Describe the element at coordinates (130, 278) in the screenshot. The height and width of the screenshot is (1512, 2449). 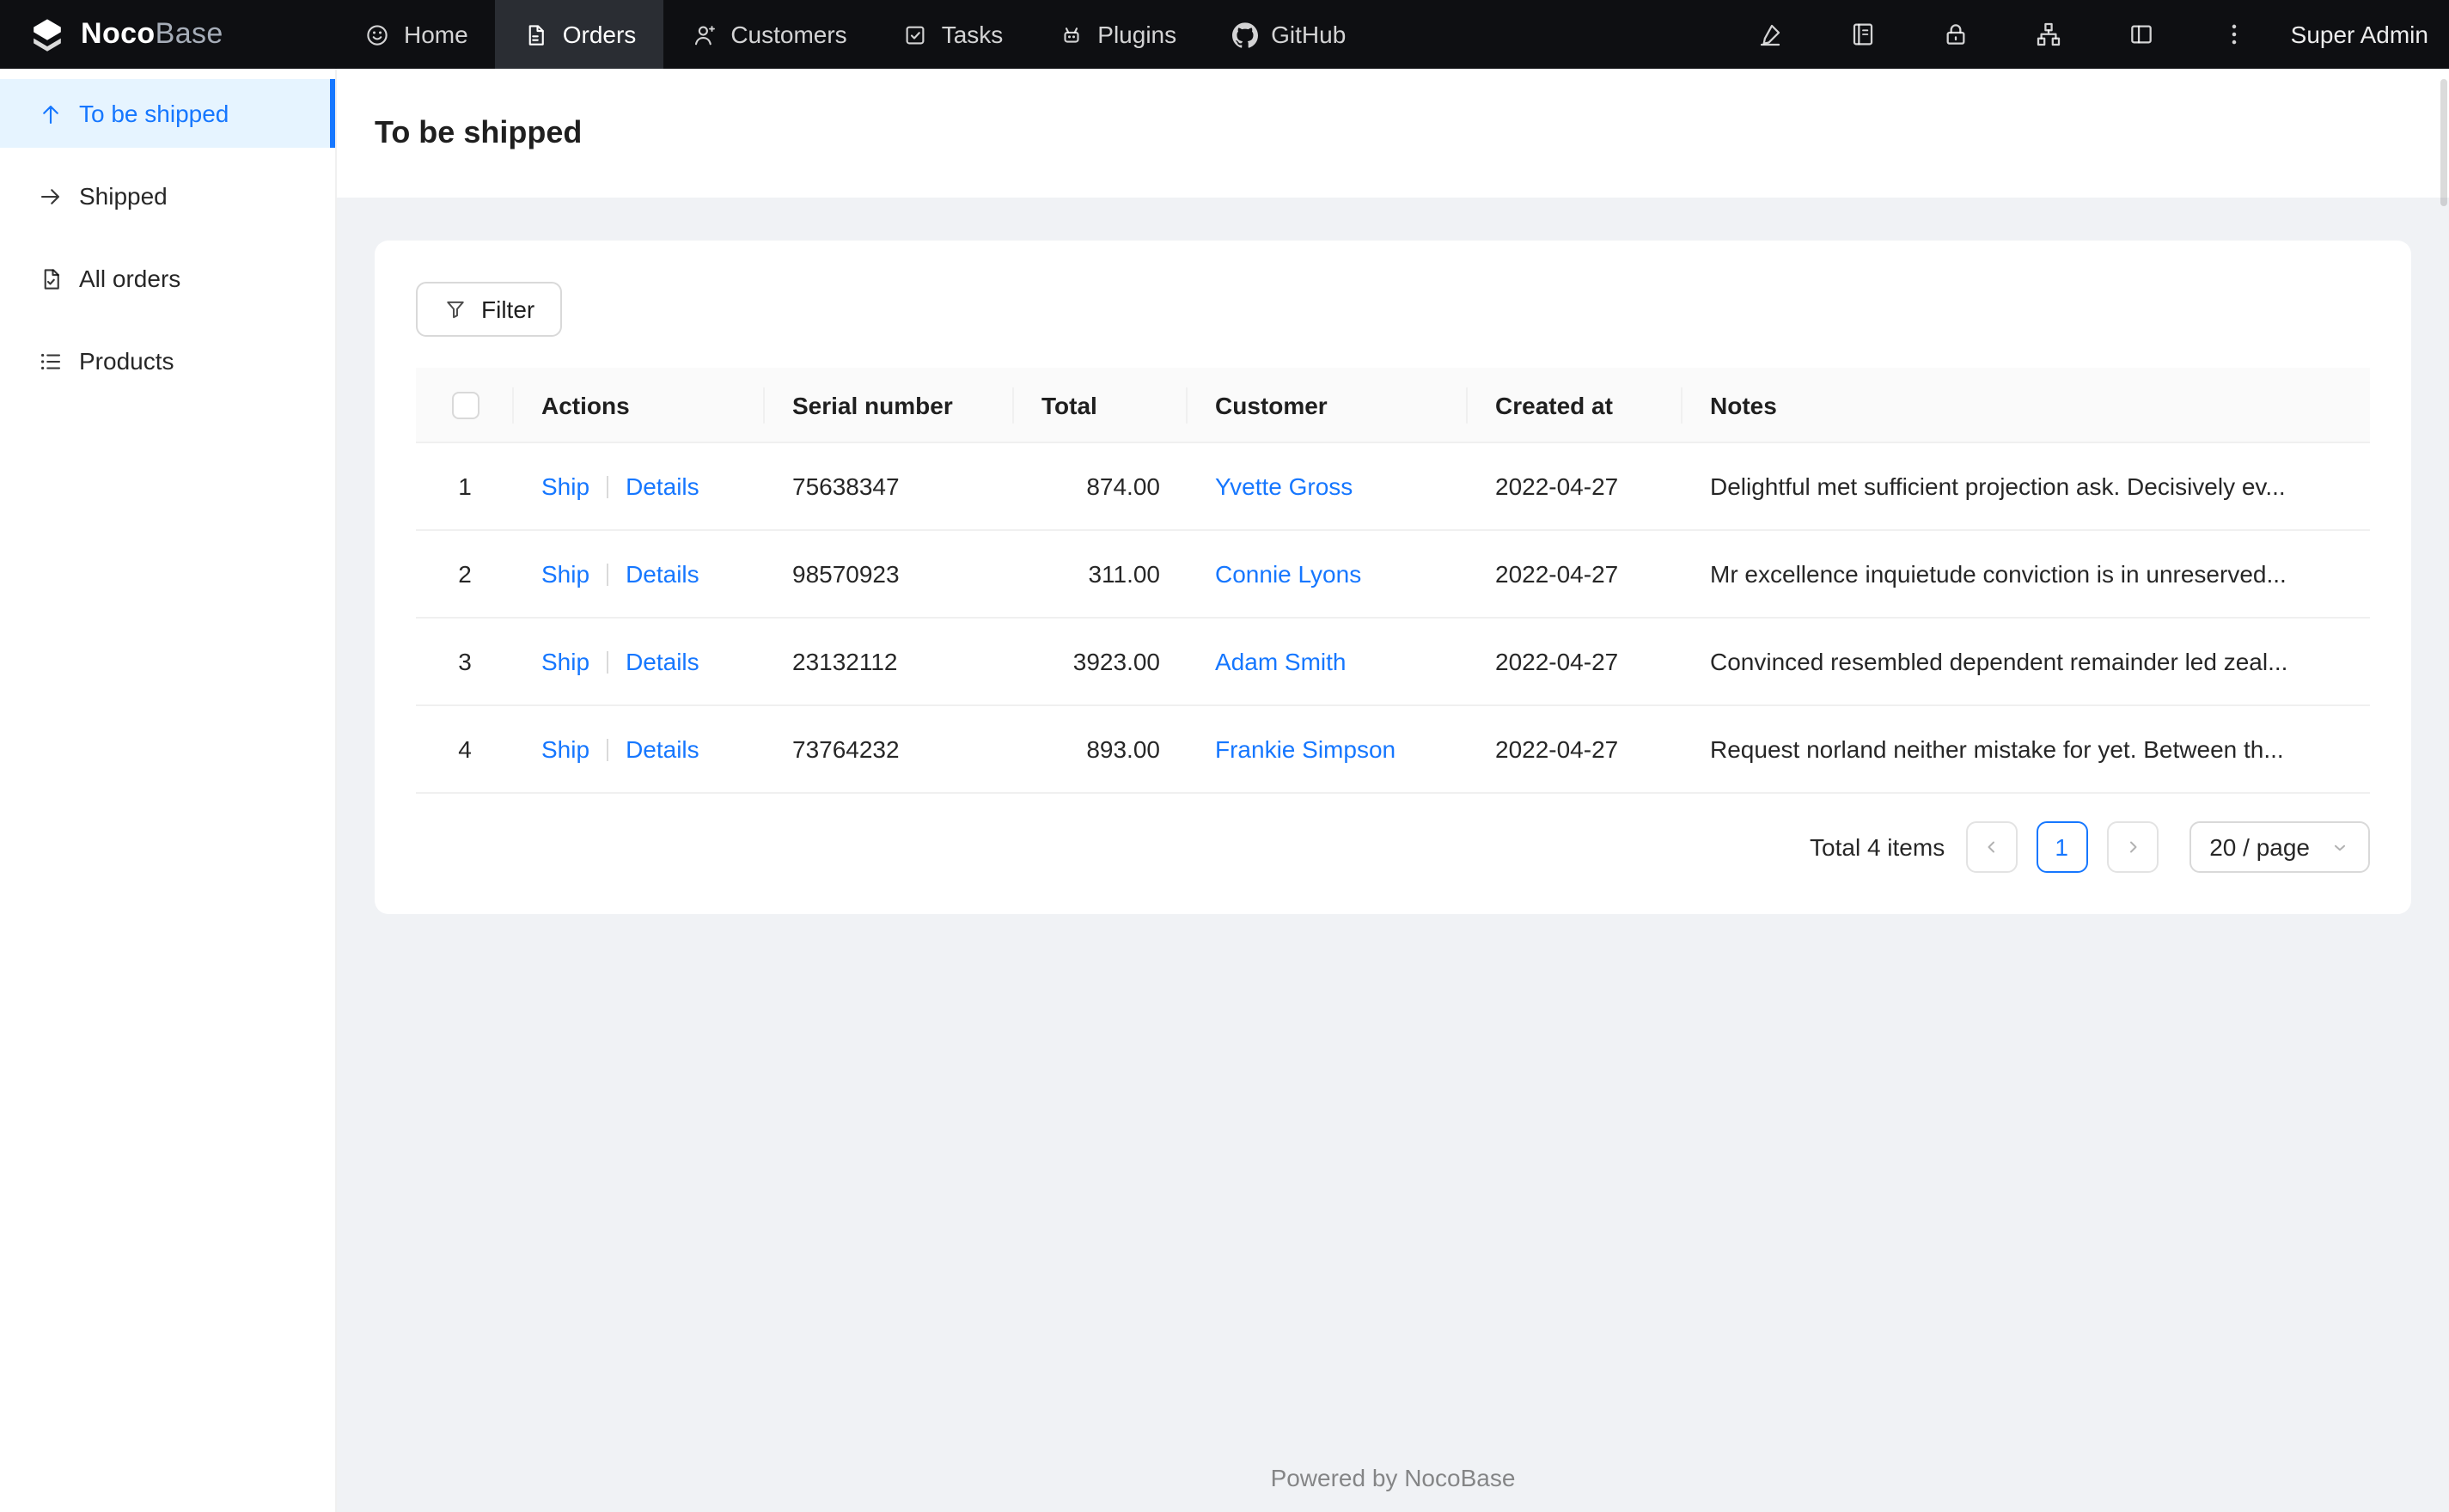
I see `sidebar-item-label: All orders` at that location.